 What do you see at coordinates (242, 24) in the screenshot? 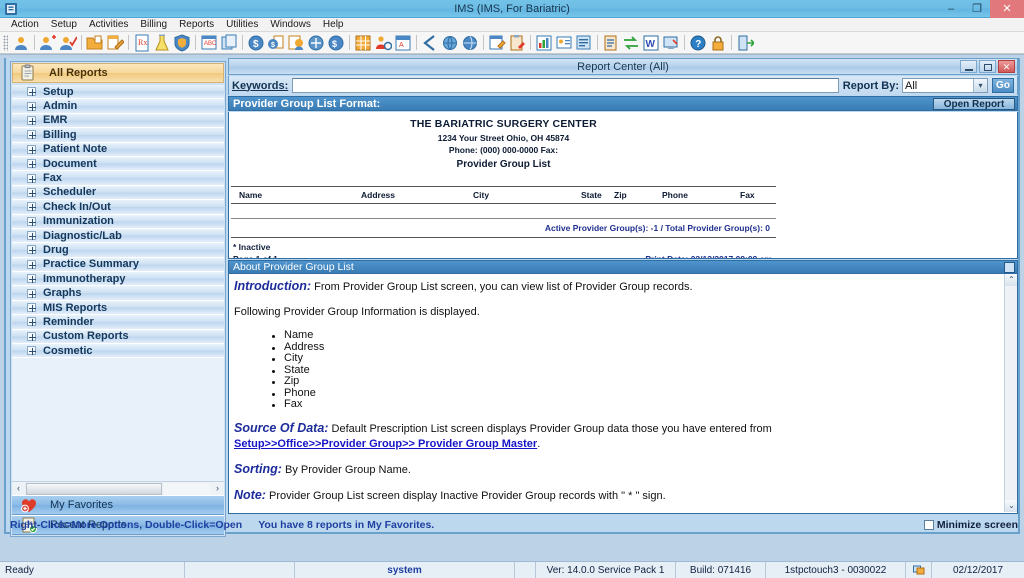
I see `menu-item-utilities: Utilities` at bounding box center [242, 24].